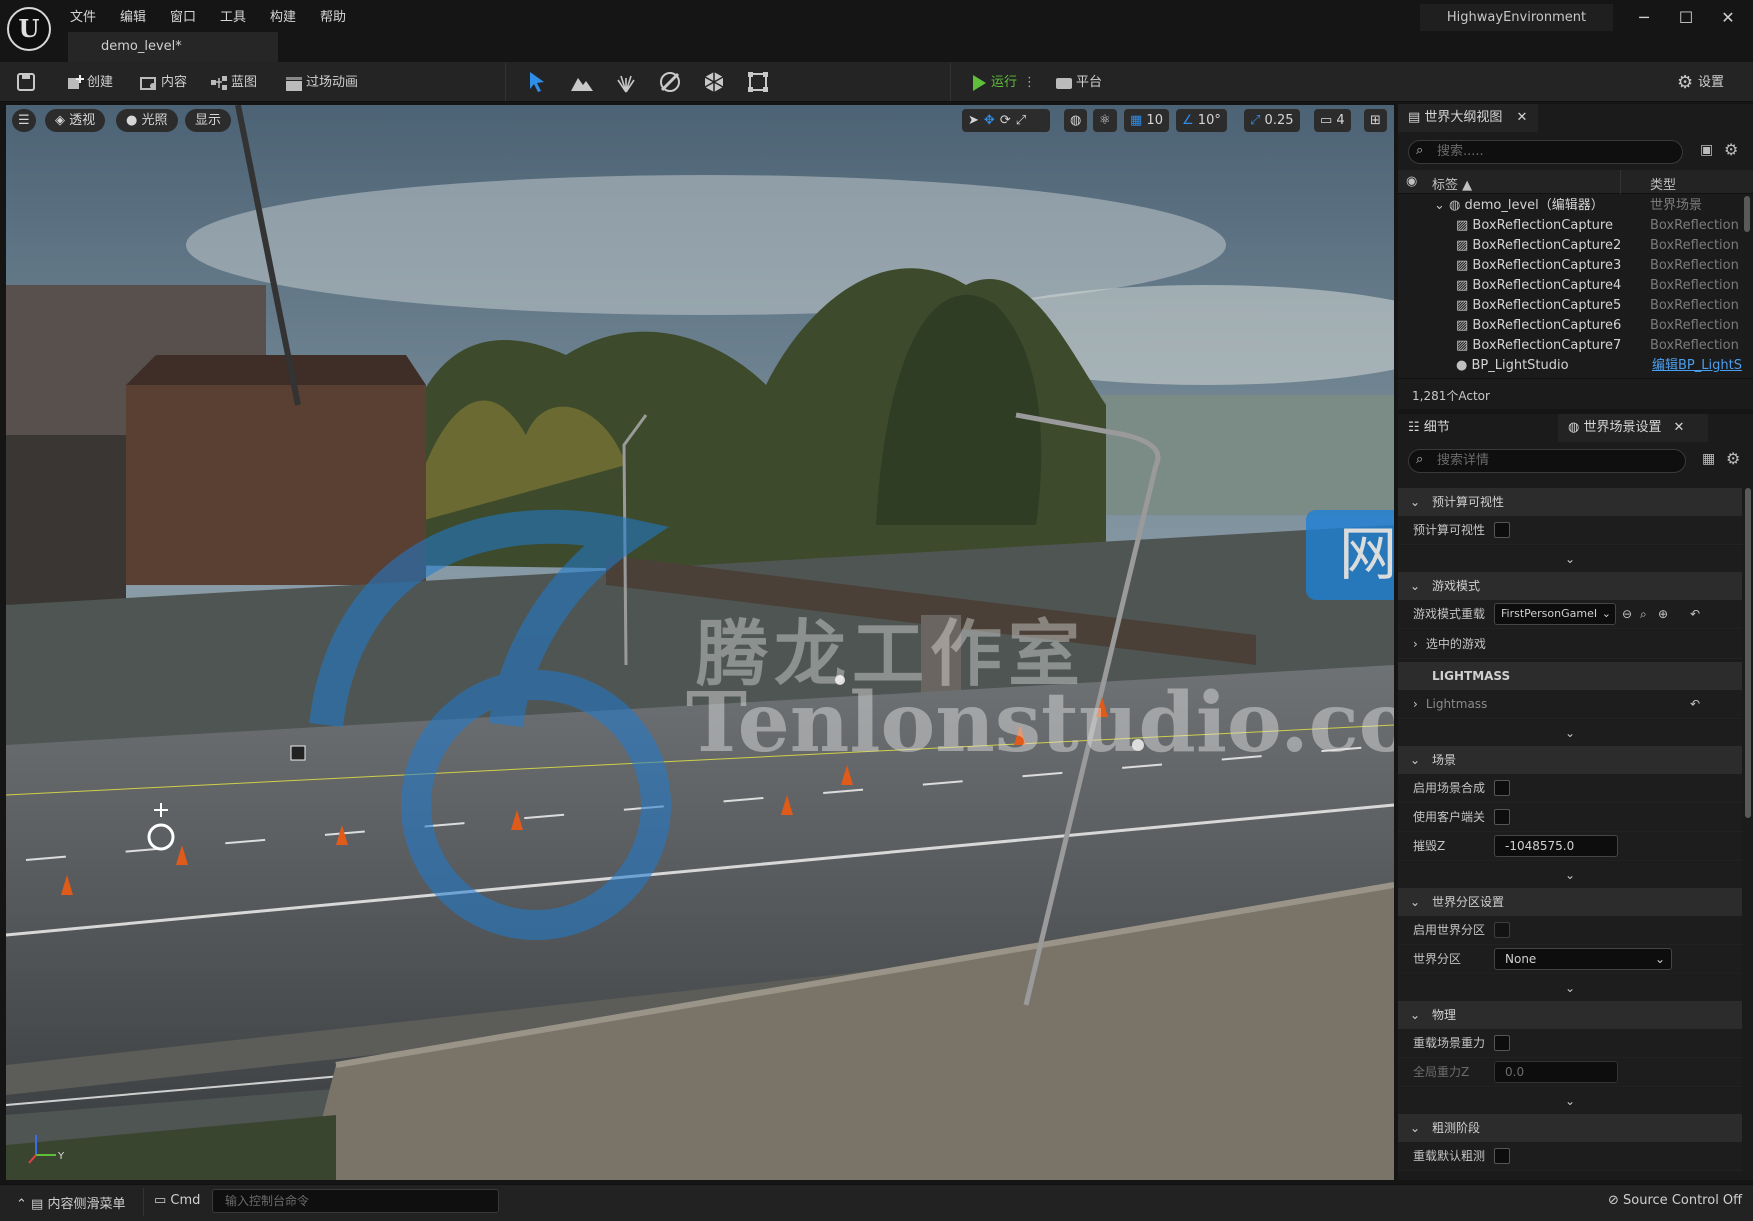 The image size is (1753, 1221). What do you see at coordinates (1375, 120) in the screenshot?
I see `viewport-layout-button: ⊞` at bounding box center [1375, 120].